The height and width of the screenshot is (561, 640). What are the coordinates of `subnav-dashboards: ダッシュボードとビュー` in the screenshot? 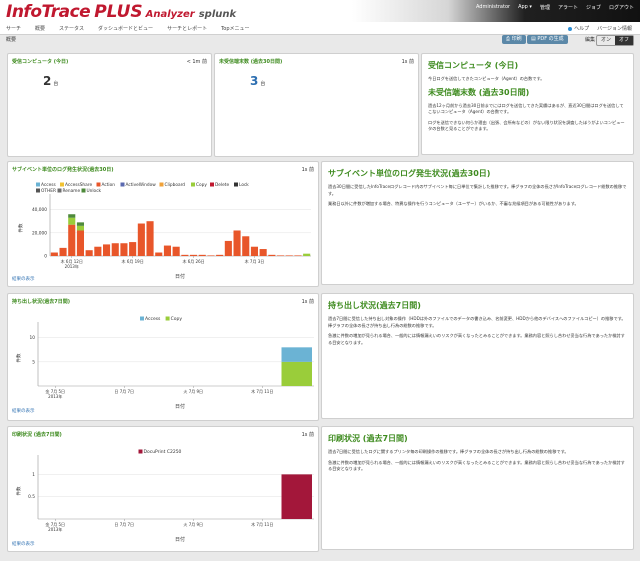 It's located at (125, 28).